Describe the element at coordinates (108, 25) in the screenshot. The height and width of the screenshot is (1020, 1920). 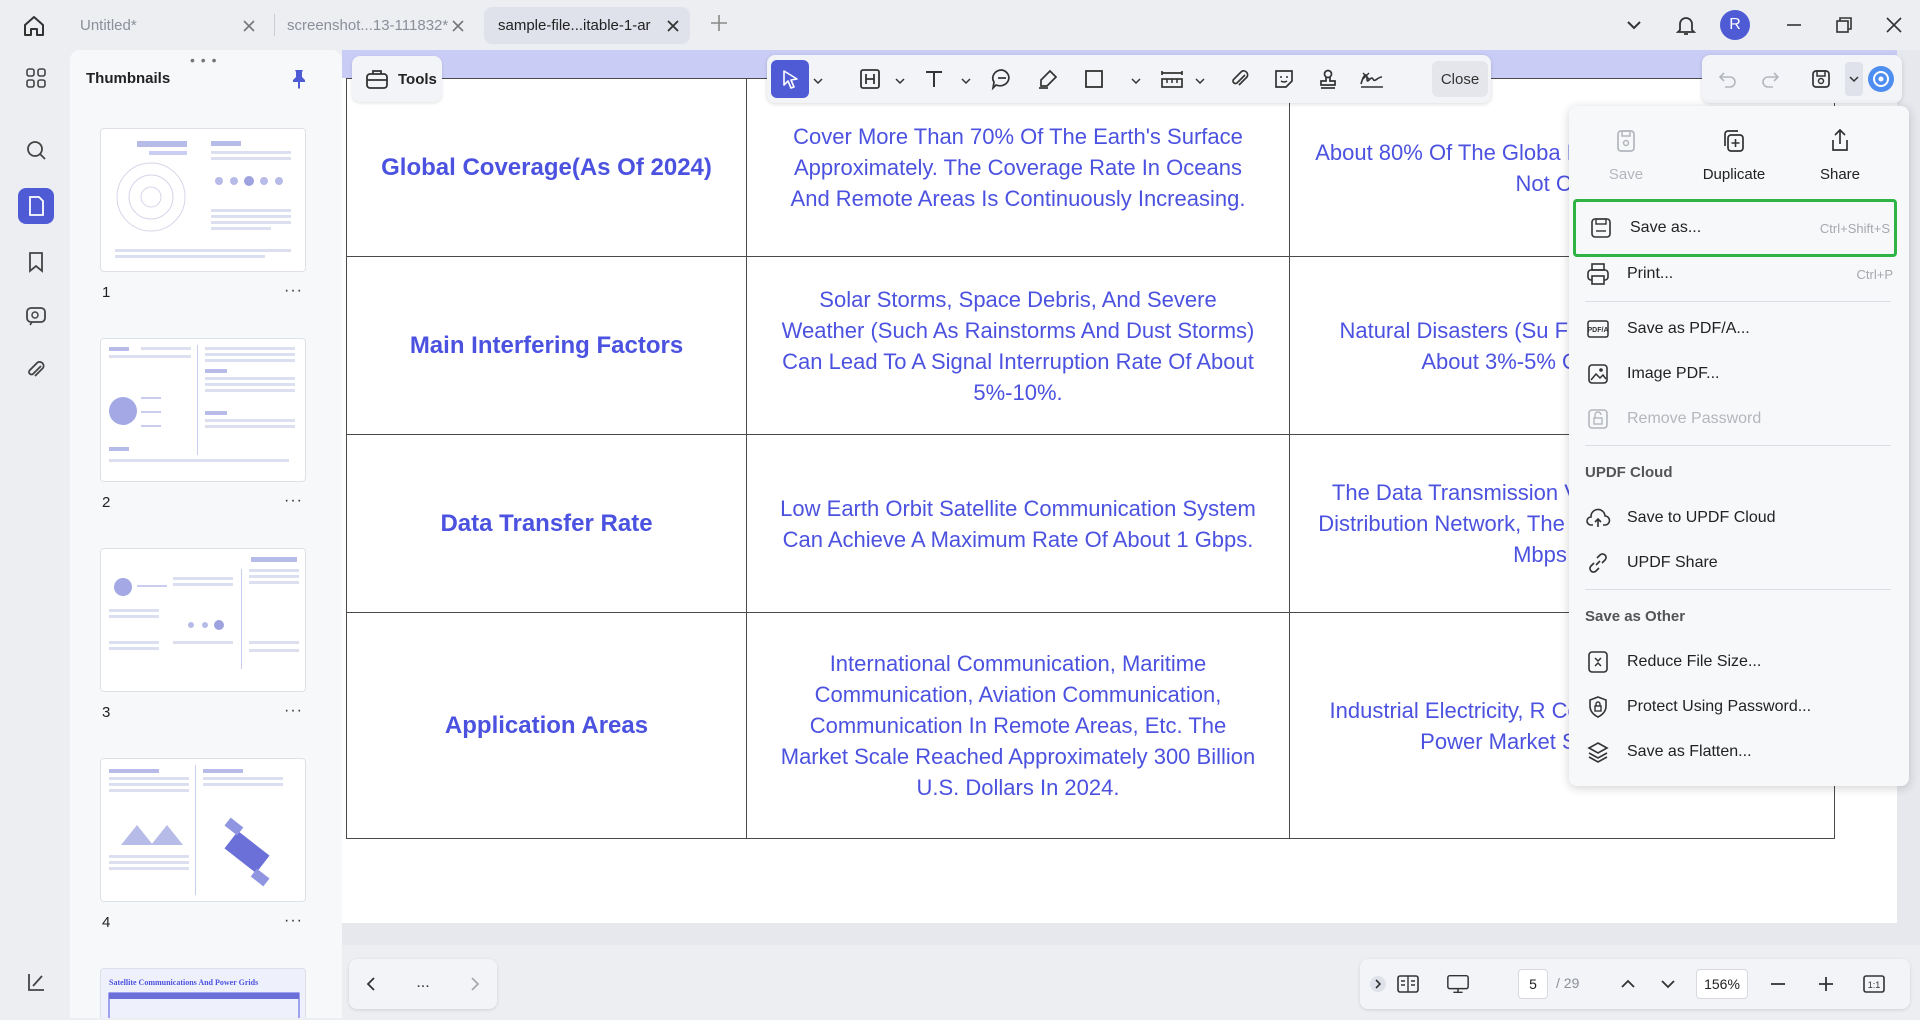
I see `tab-label: Untitled*` at that location.